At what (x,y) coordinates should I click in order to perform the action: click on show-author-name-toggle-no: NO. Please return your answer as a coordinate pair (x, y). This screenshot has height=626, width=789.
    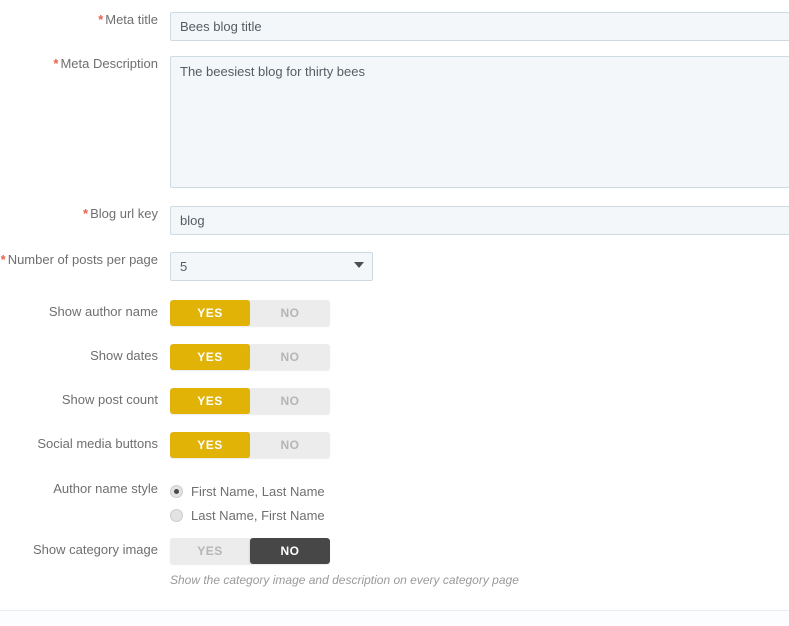
    Looking at the image, I should click on (290, 313).